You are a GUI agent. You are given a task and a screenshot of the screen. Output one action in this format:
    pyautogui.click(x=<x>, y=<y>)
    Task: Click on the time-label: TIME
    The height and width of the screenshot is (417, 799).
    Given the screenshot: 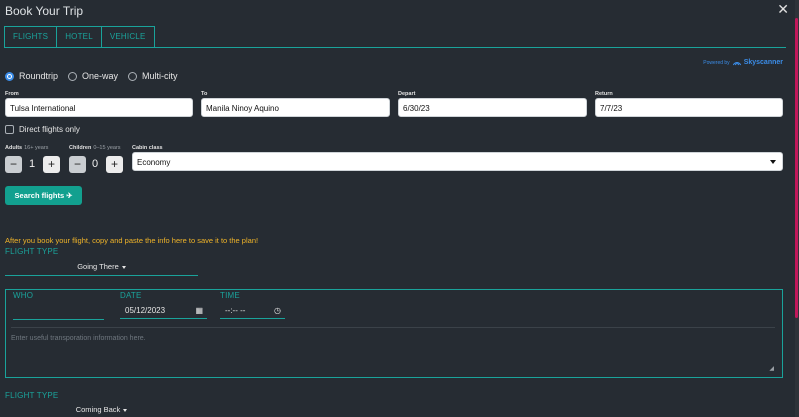 What is the action you would take?
    pyautogui.click(x=230, y=295)
    